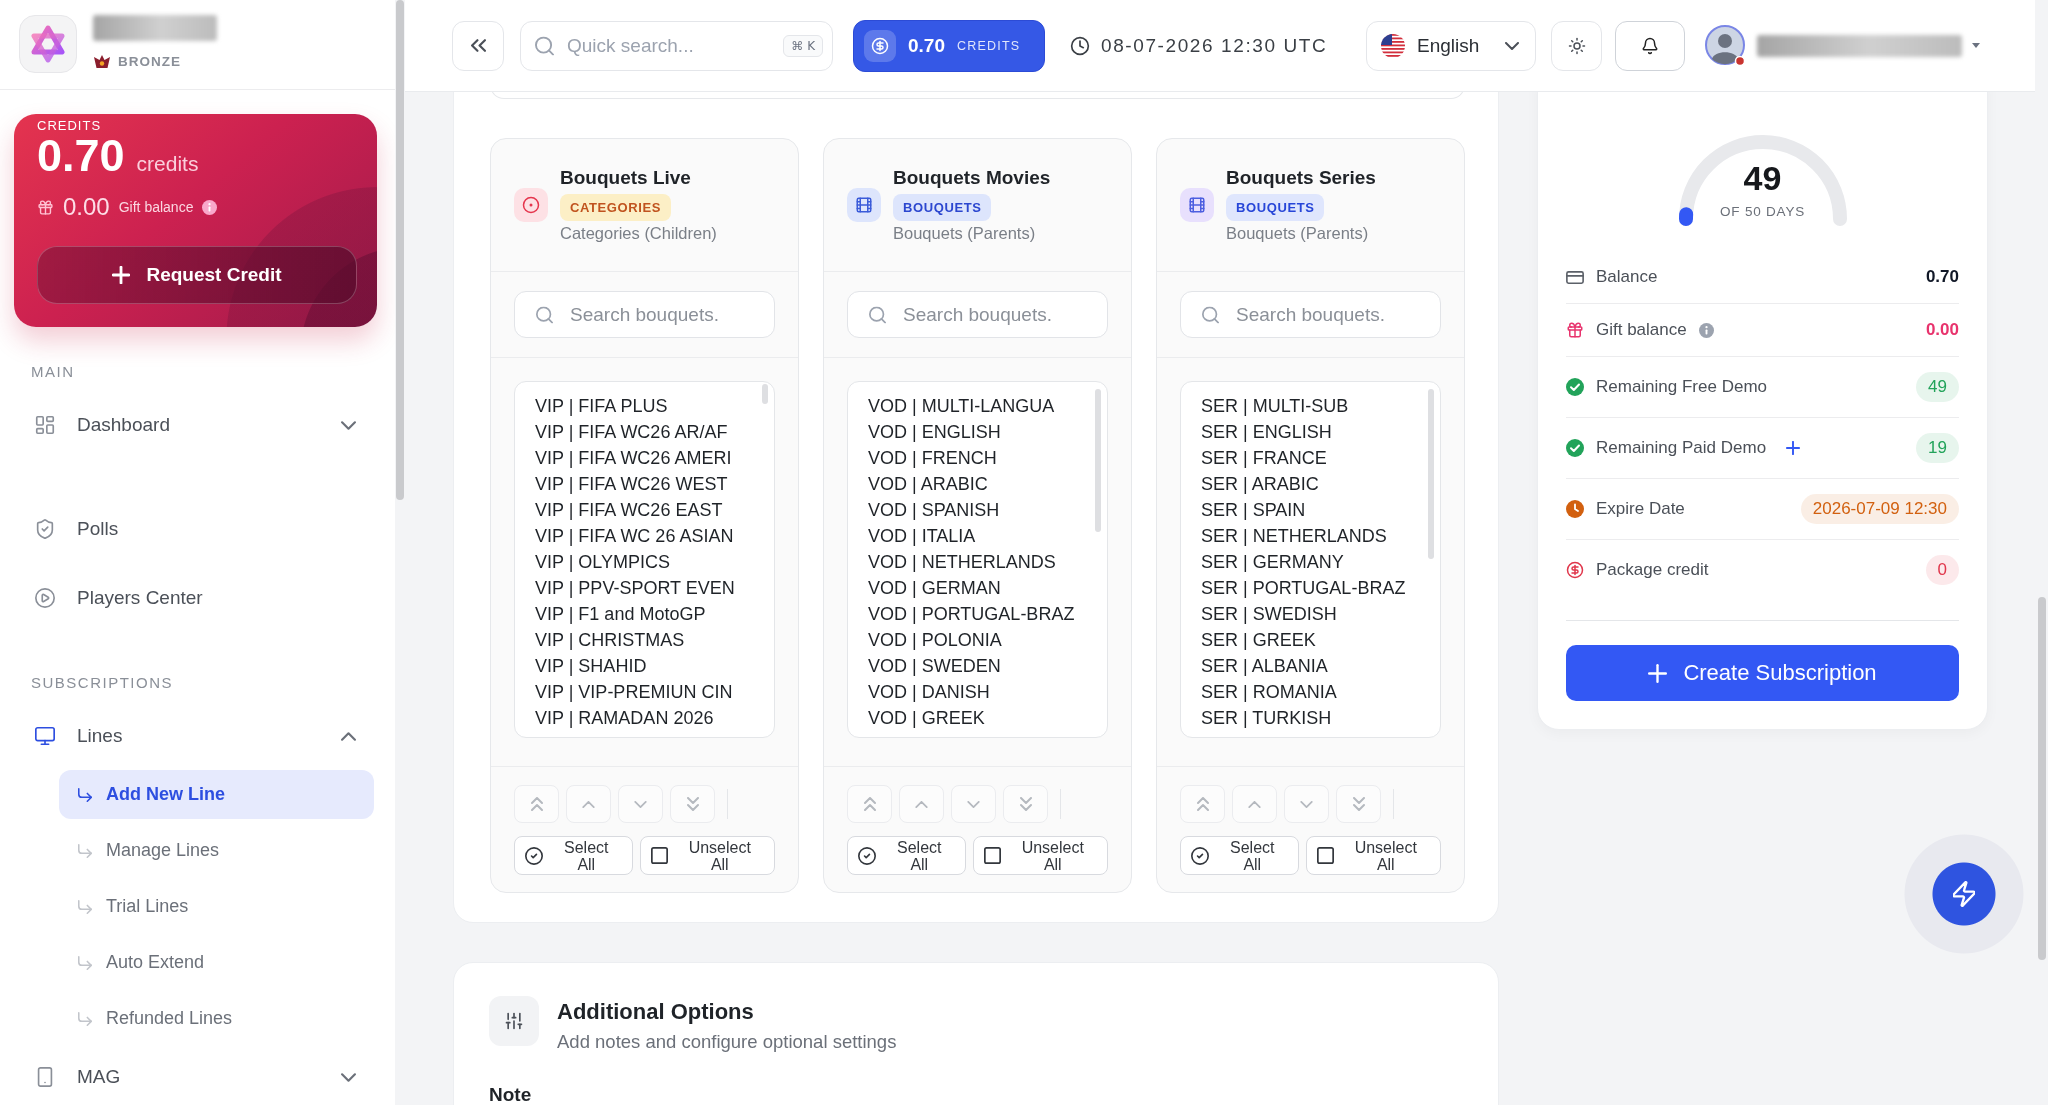  What do you see at coordinates (216, 906) in the screenshot?
I see `nav-subitem: Trial Lines` at bounding box center [216, 906].